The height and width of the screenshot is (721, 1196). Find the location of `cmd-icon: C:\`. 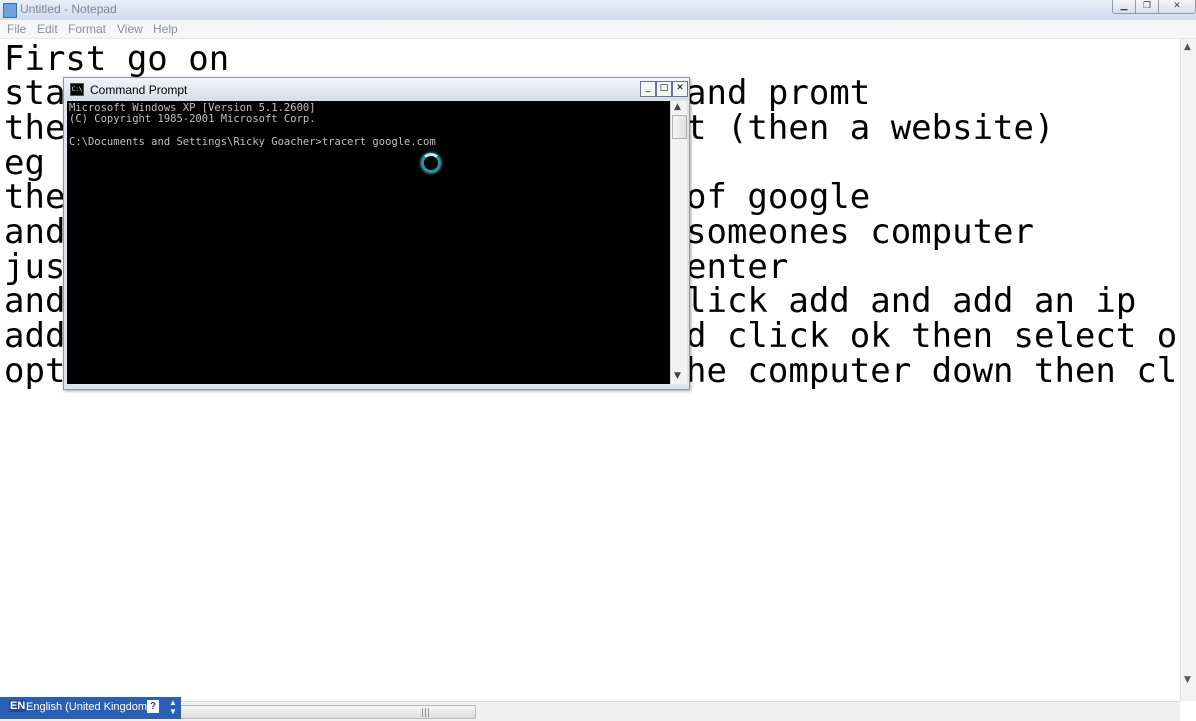

cmd-icon: C:\ is located at coordinates (77, 89).